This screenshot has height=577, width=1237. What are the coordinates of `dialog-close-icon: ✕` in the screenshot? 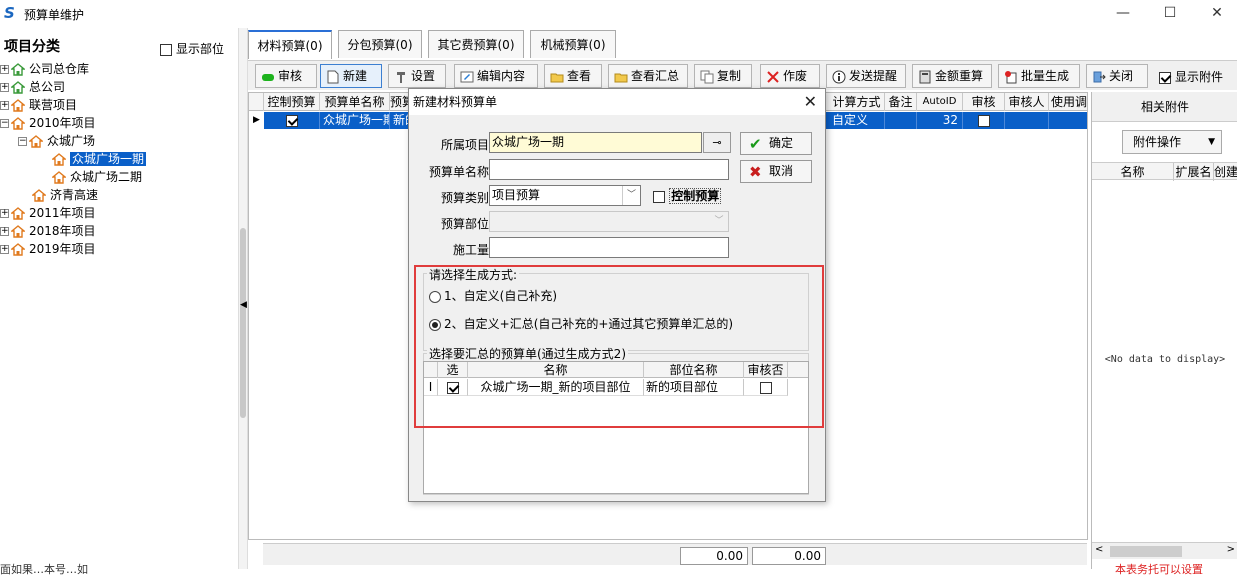 It's located at (810, 102).